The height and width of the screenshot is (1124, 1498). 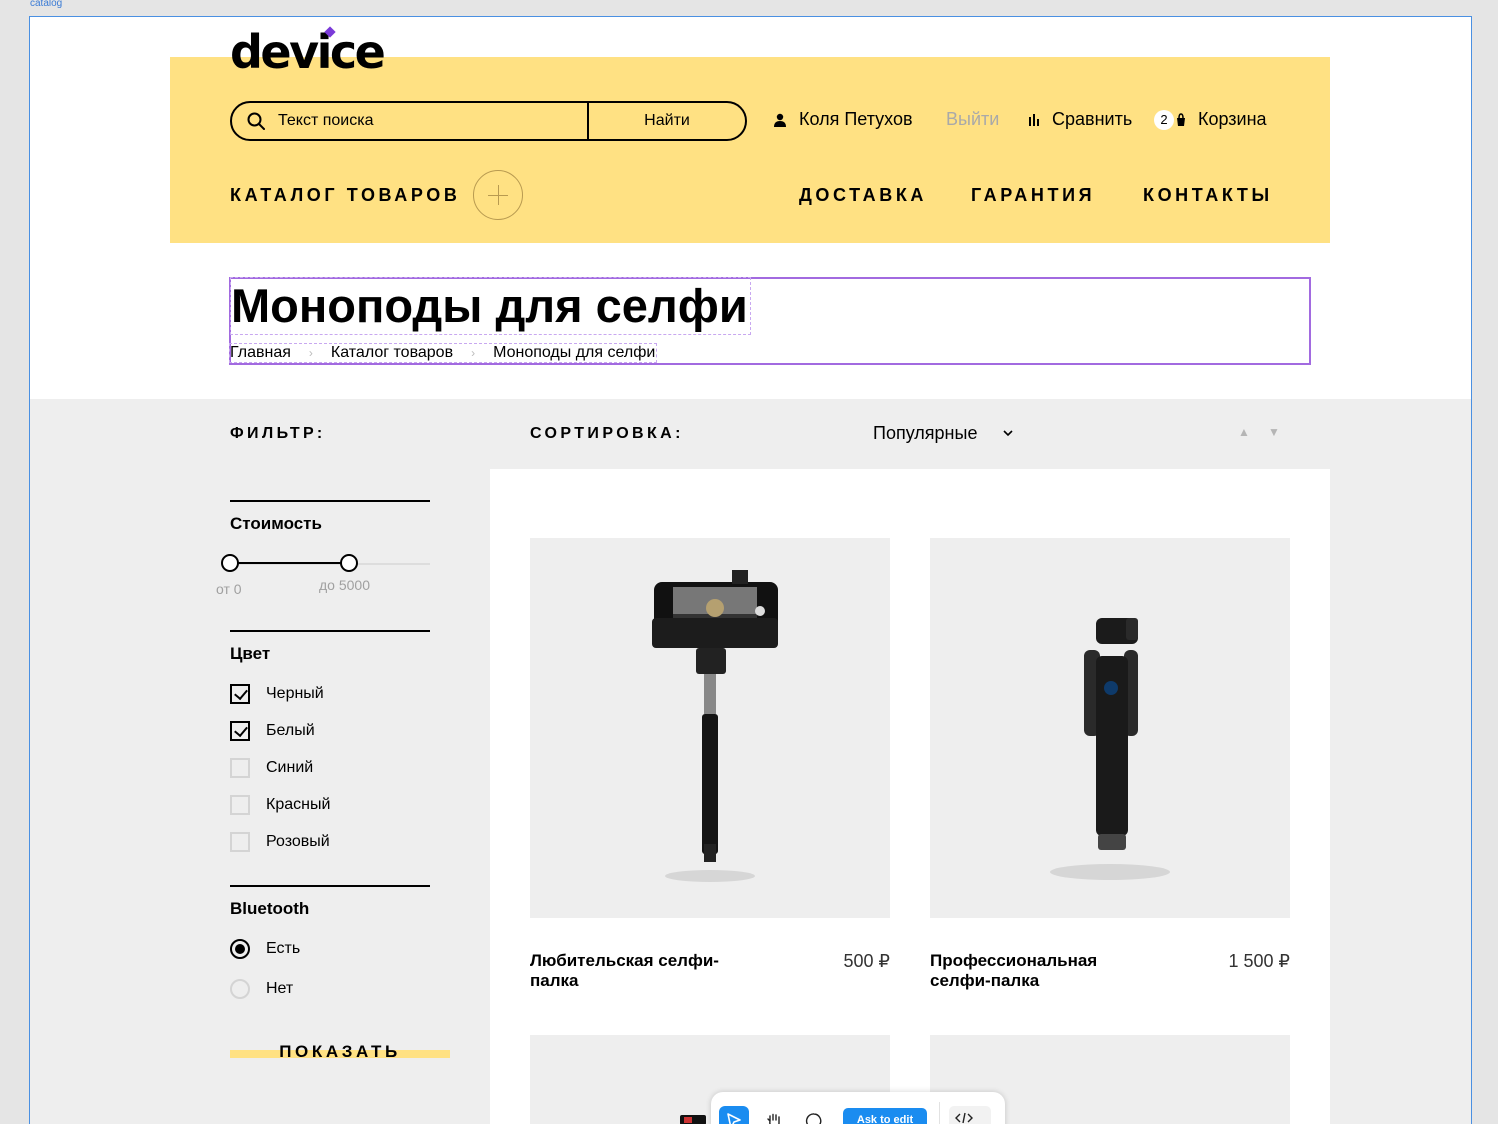 I want to click on radio-no, so click(x=240, y=989).